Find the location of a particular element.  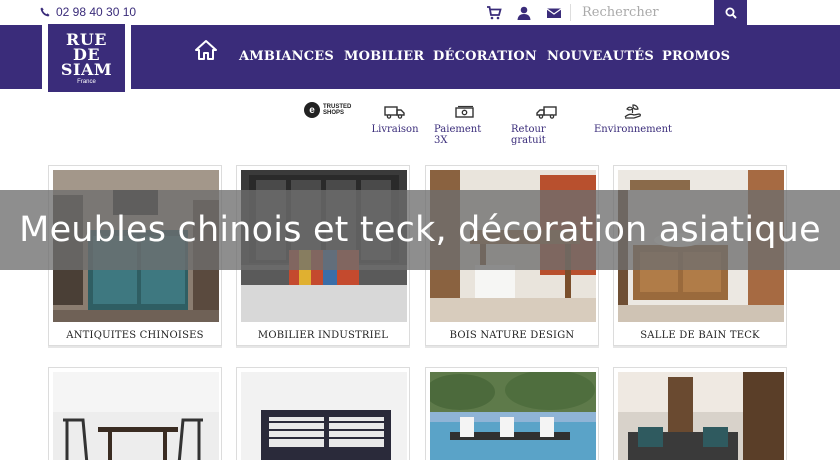

phone-number: 02 98 40 30 10 is located at coordinates (96, 12).